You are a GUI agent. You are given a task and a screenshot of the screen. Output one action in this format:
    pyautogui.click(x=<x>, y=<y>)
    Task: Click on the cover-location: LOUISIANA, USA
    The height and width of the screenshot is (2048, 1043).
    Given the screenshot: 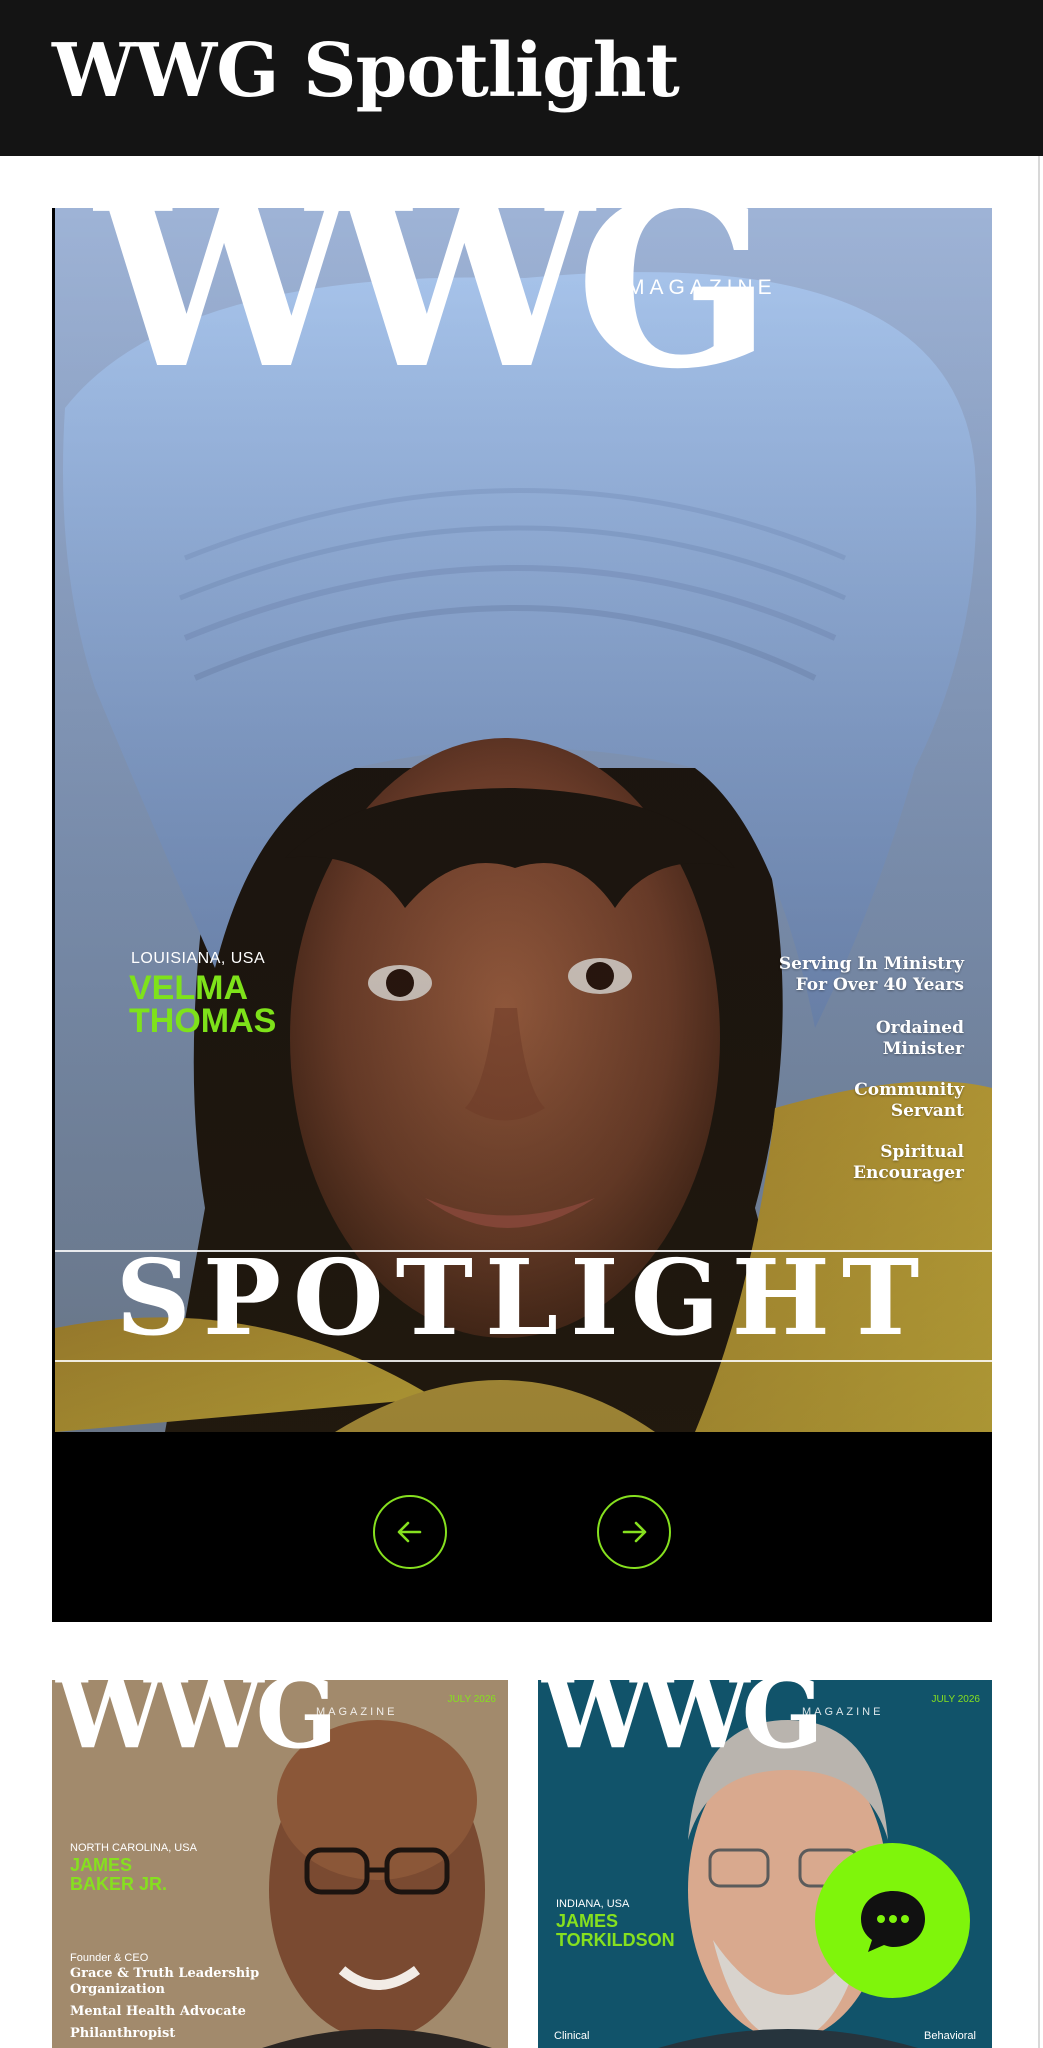 What is the action you would take?
    pyautogui.click(x=198, y=958)
    